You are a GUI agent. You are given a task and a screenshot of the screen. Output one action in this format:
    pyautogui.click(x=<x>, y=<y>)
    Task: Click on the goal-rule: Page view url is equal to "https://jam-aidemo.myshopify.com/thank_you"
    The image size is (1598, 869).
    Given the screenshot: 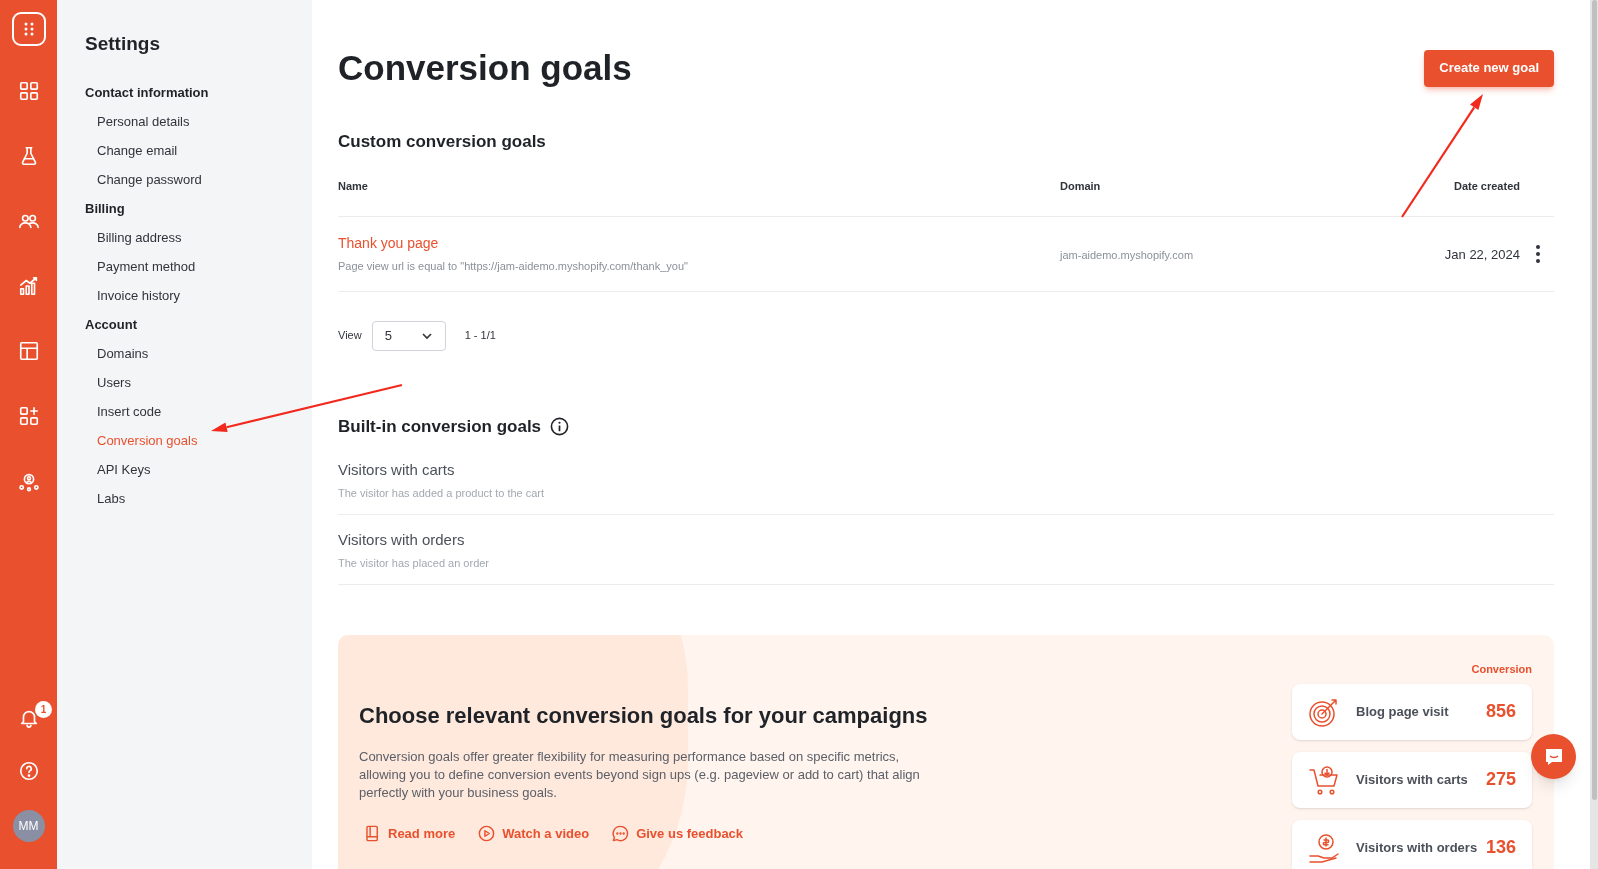 What is the action you would take?
    pyautogui.click(x=513, y=266)
    